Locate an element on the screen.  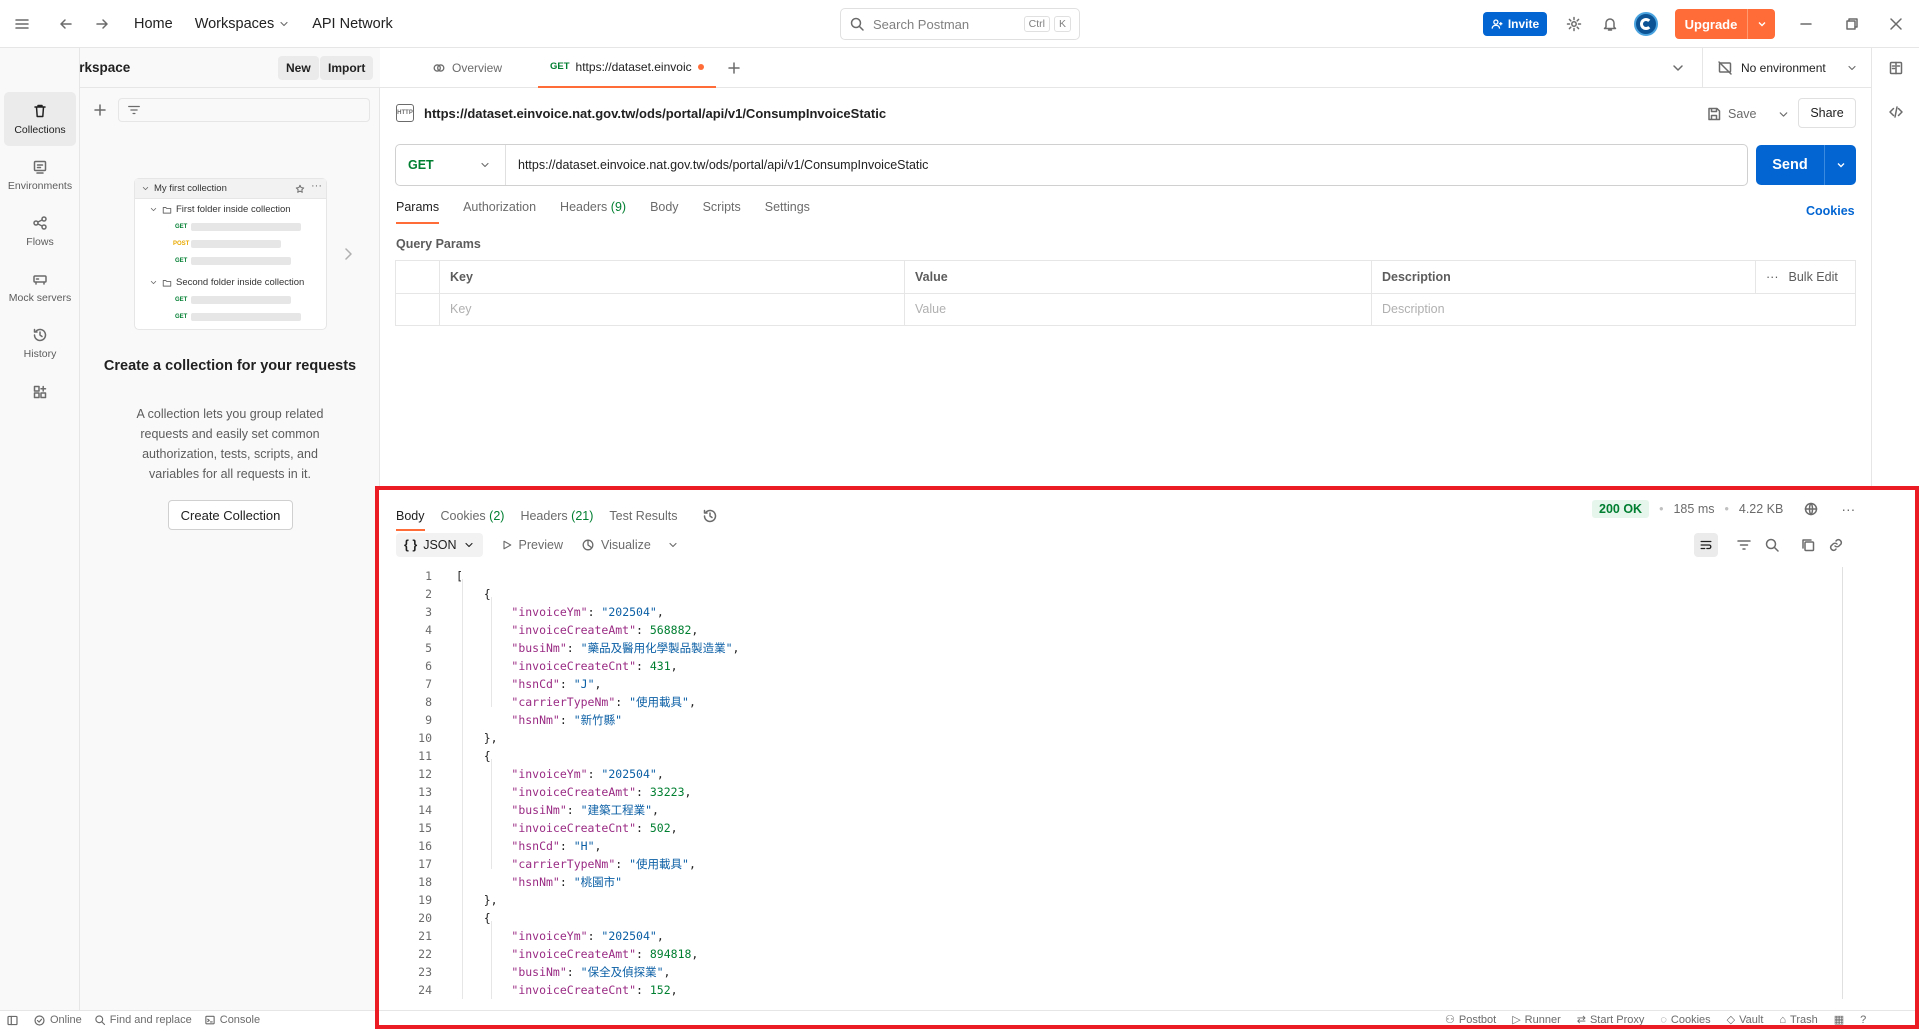
history-icon is located at coordinates (710, 516).